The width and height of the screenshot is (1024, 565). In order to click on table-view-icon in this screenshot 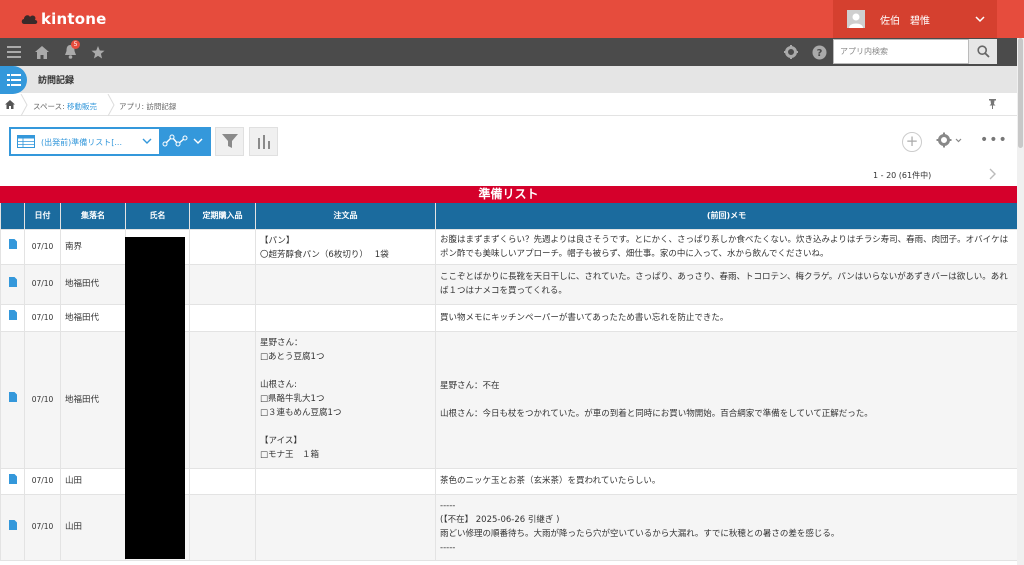, I will do `click(26, 141)`.